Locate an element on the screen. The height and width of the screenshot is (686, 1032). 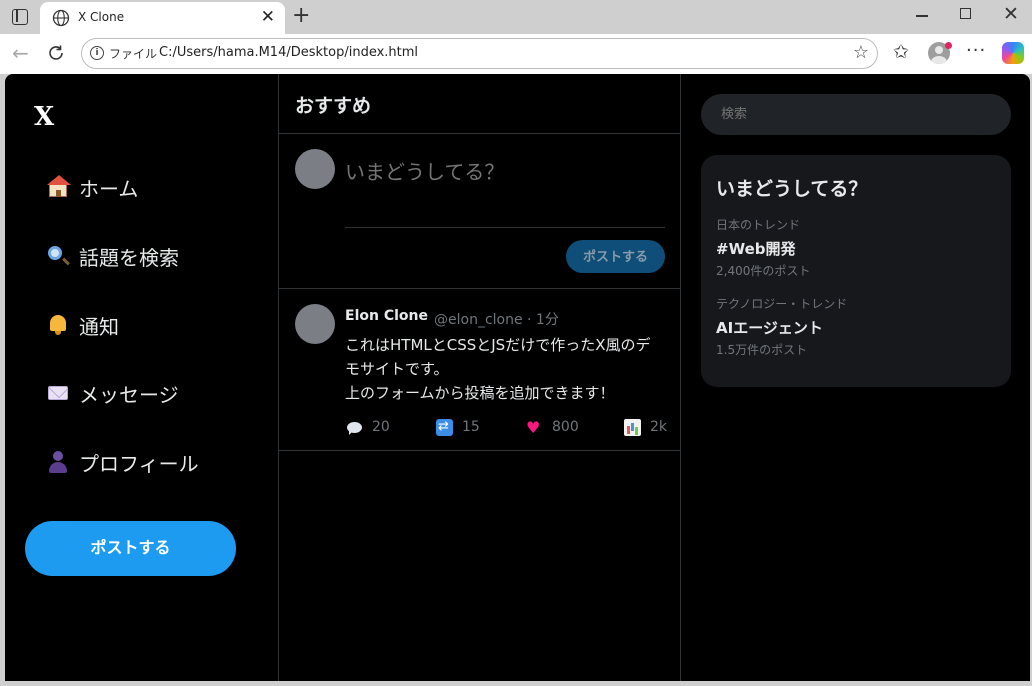
bell-icon is located at coordinates (58, 325).